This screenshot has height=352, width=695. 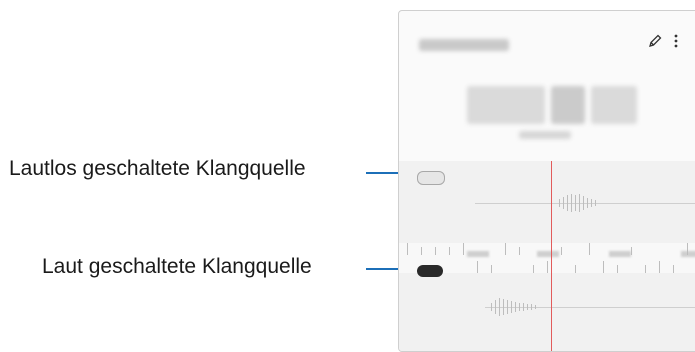 I want to click on recording-title, so click(x=464, y=45).